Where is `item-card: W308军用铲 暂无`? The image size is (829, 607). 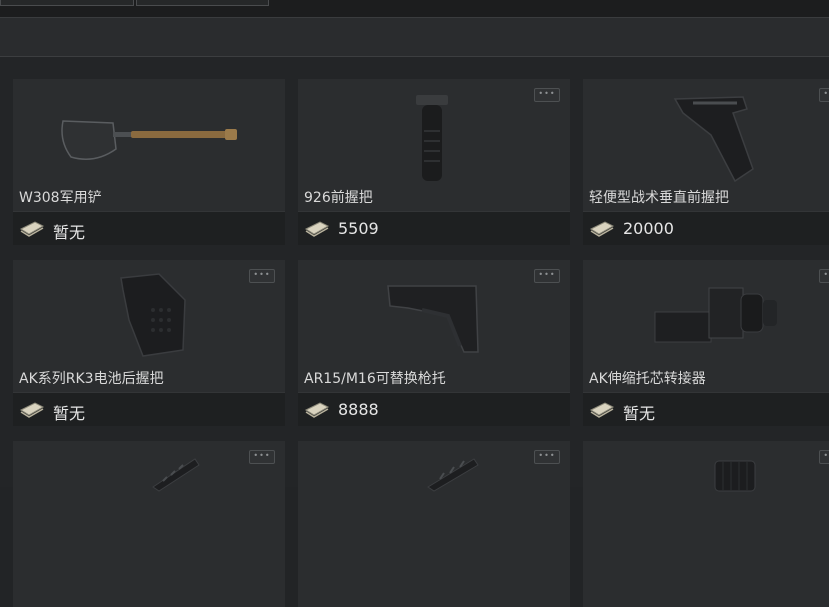
item-card: W308军用铲 暂无 is located at coordinates (149, 162).